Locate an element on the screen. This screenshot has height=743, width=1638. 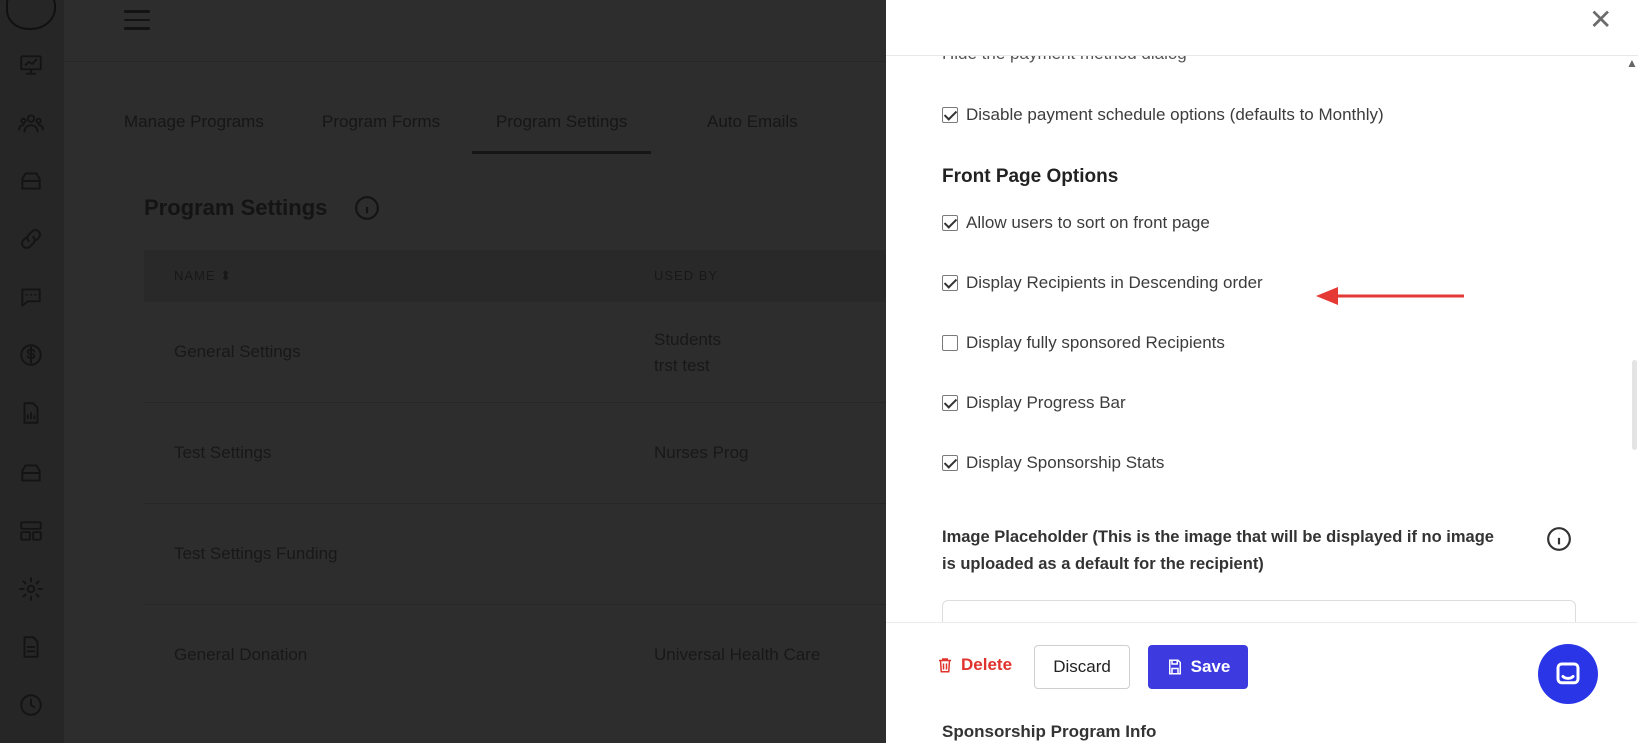
chat-icon is located at coordinates (31, 297).